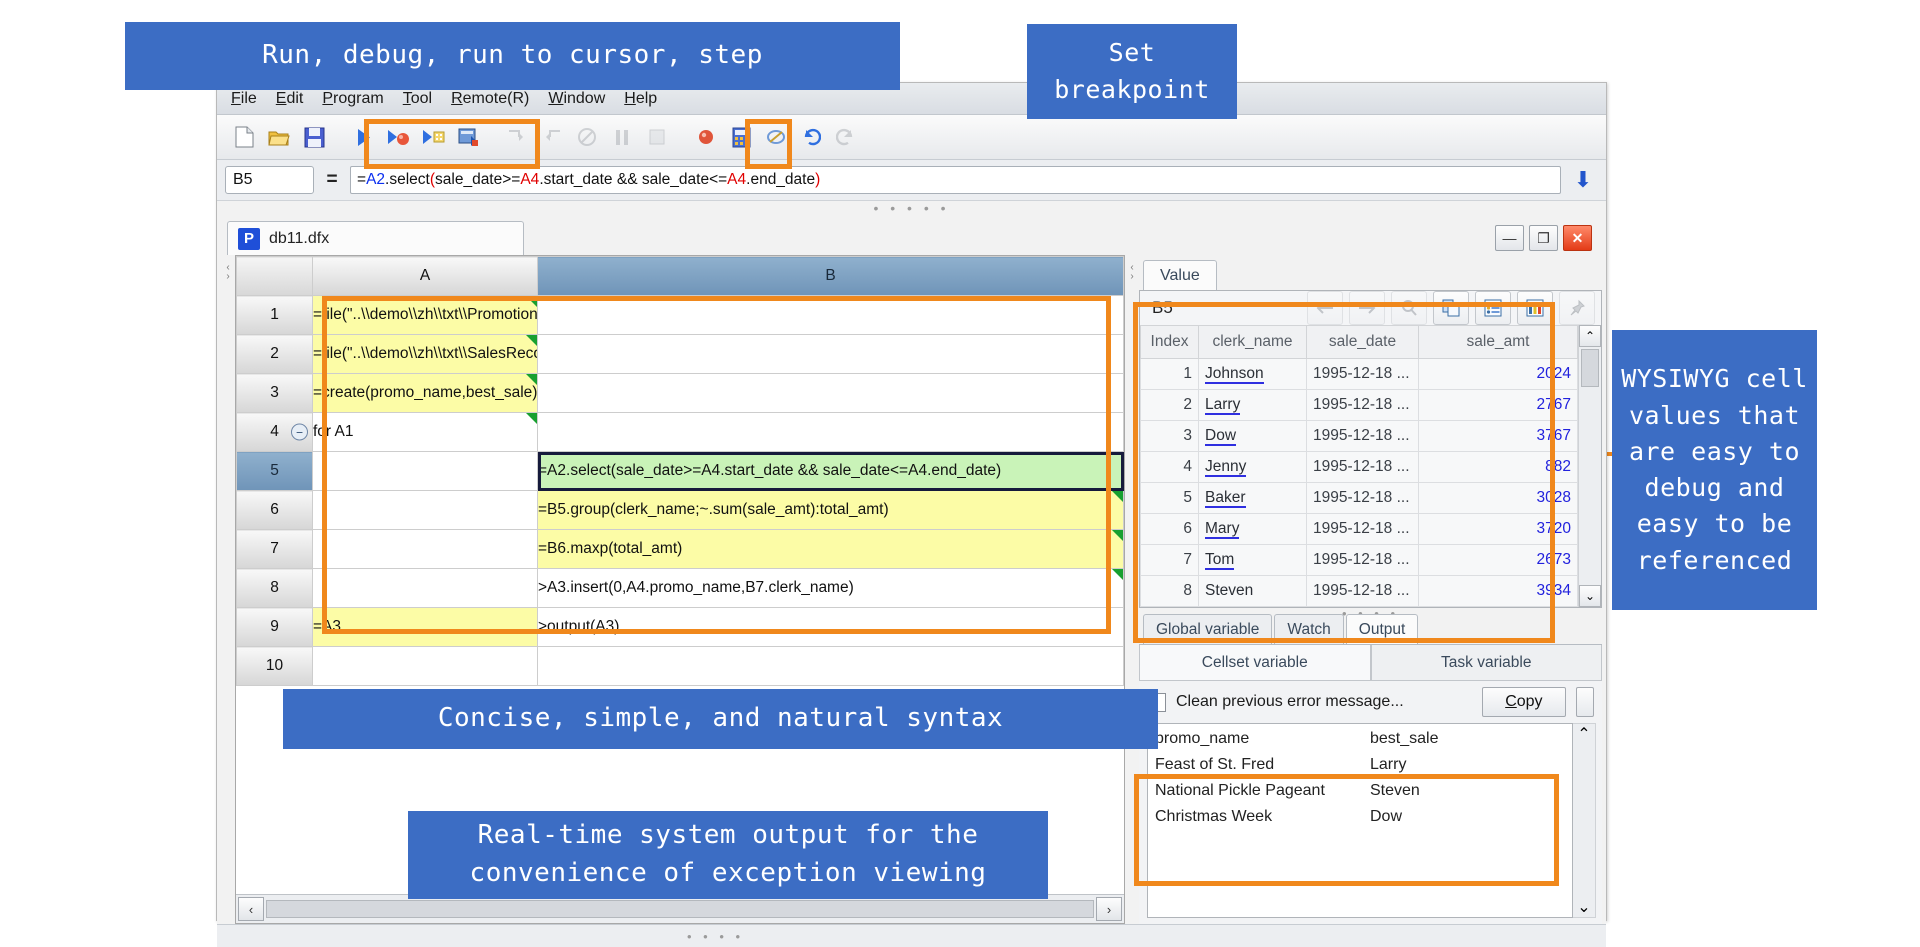  What do you see at coordinates (1577, 308) in the screenshot?
I see `pin-icon` at bounding box center [1577, 308].